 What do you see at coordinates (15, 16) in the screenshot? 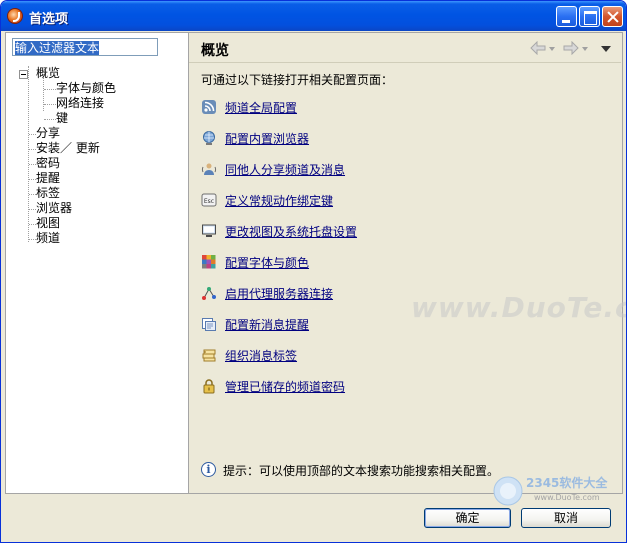
I see `app-icon` at bounding box center [15, 16].